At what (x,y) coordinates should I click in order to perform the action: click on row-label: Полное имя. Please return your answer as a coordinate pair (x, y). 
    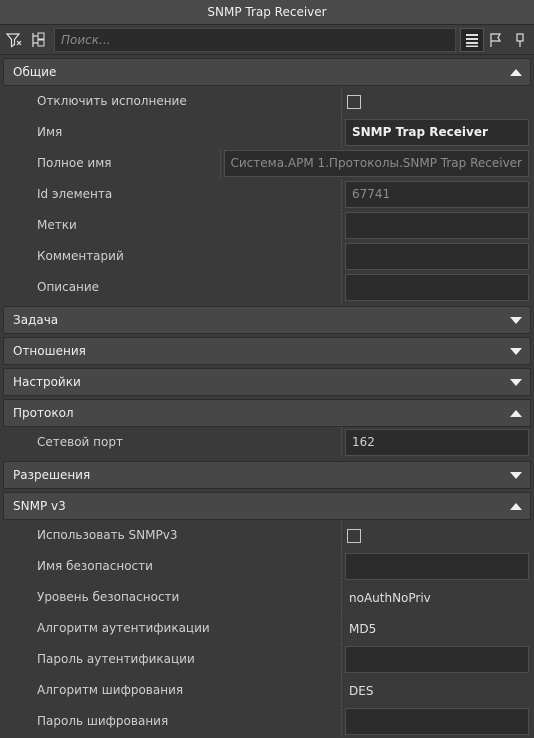
    Looking at the image, I should click on (112, 163).